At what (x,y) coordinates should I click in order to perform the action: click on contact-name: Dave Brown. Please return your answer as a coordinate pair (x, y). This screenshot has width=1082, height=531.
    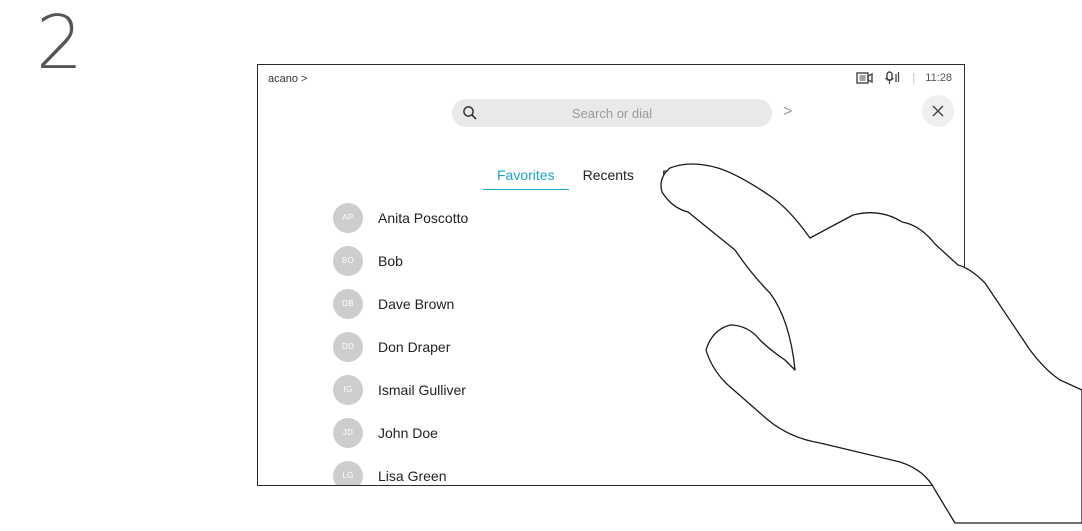
    Looking at the image, I should click on (416, 303).